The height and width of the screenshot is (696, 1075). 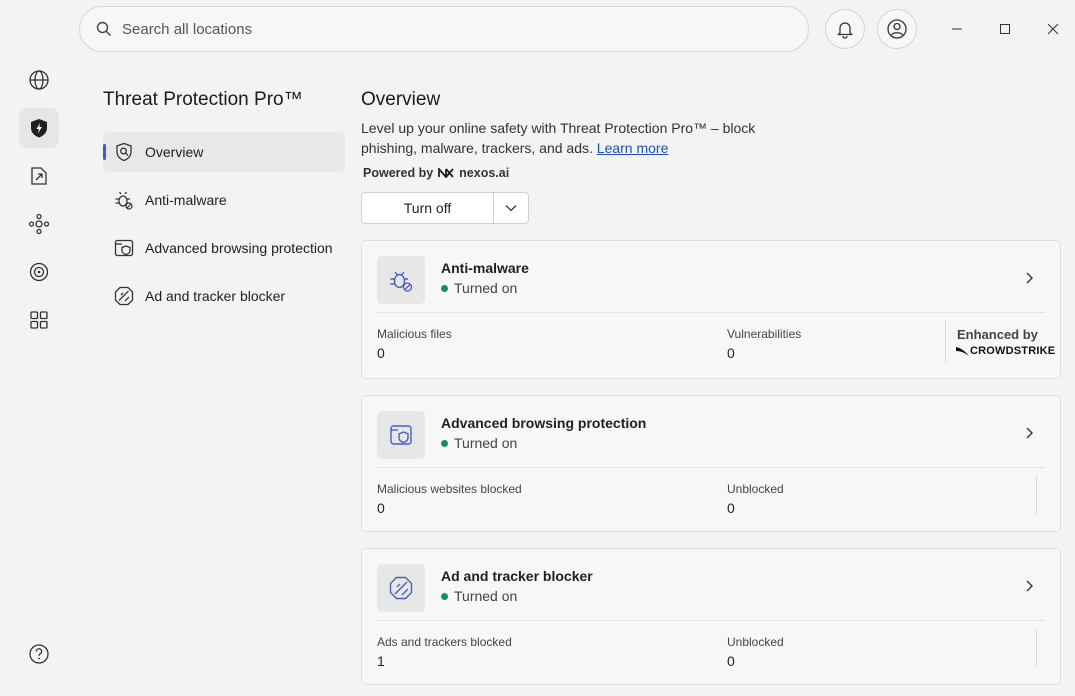 What do you see at coordinates (517, 576) in the screenshot?
I see `card-title: Ad and tracker blocker` at bounding box center [517, 576].